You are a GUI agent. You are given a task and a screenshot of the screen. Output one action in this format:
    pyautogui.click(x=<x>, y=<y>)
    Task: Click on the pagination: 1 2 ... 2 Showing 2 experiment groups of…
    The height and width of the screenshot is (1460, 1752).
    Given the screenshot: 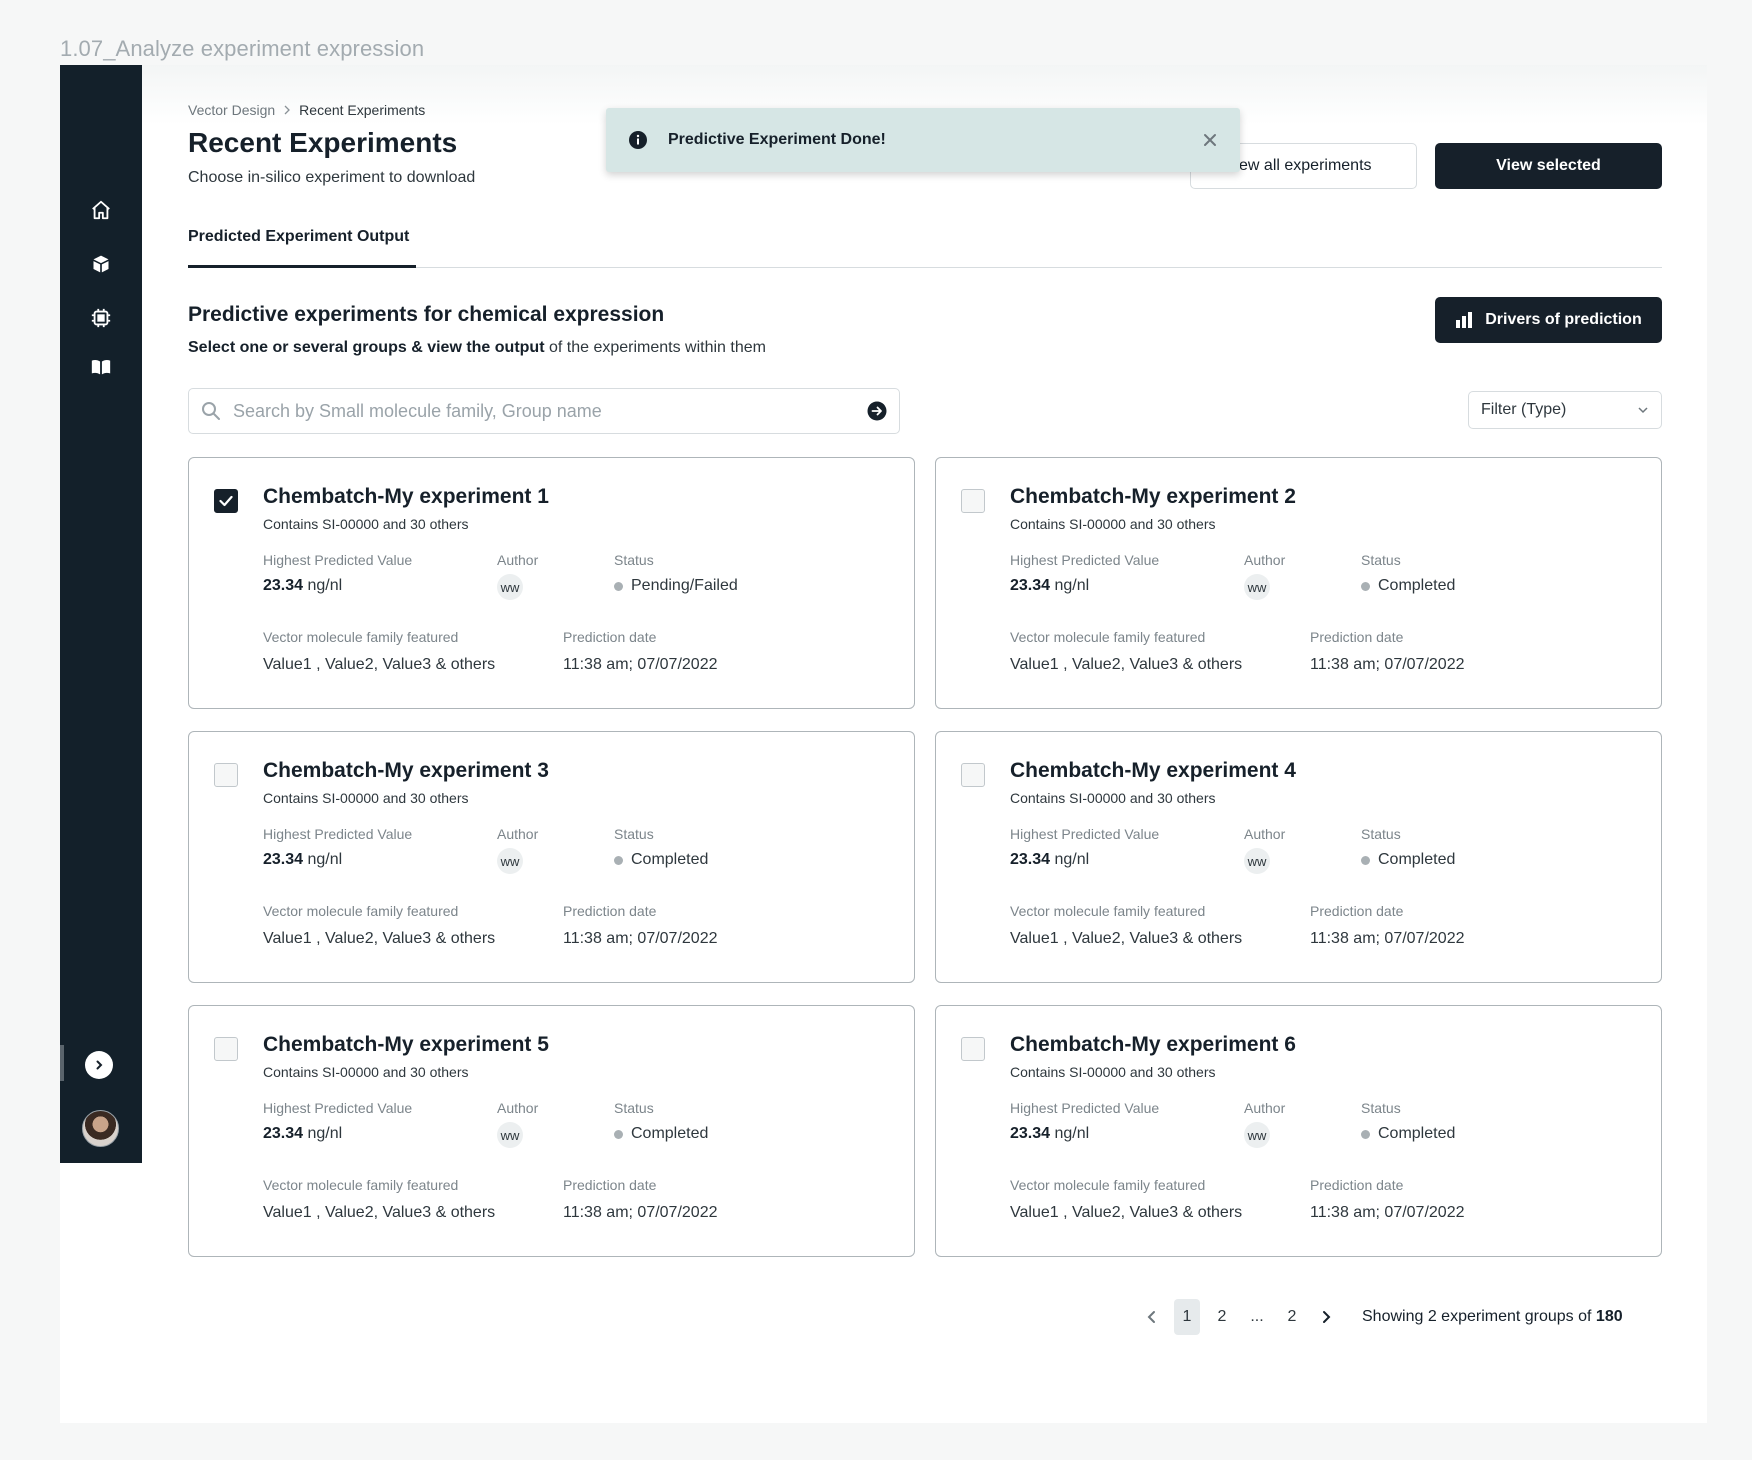 What is the action you would take?
    pyautogui.click(x=1381, y=1317)
    